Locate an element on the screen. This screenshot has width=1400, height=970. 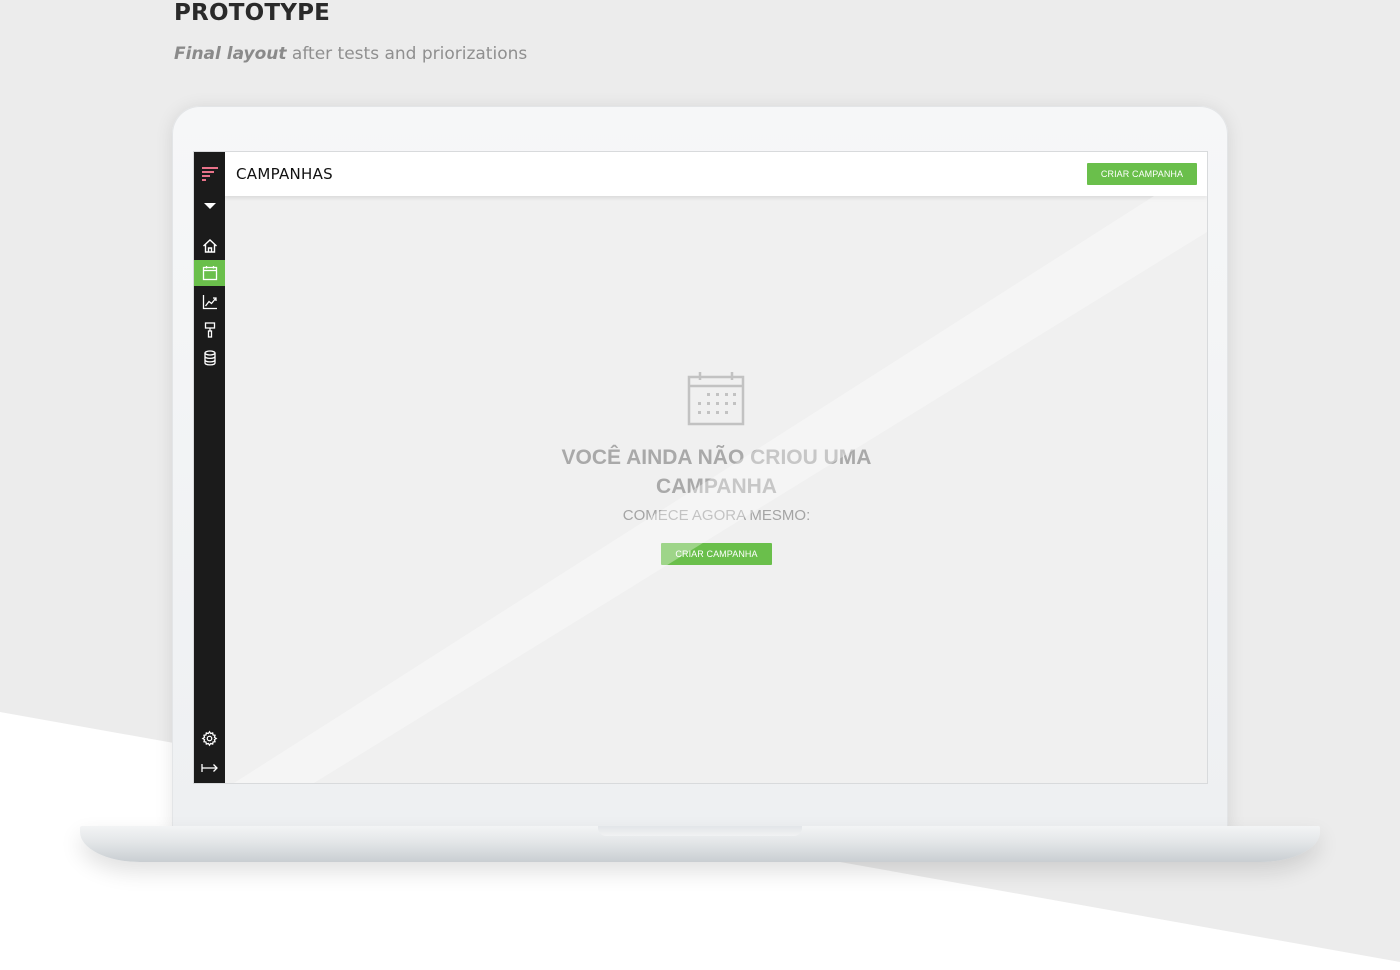
sidebar-item-database is located at coordinates (209, 358).